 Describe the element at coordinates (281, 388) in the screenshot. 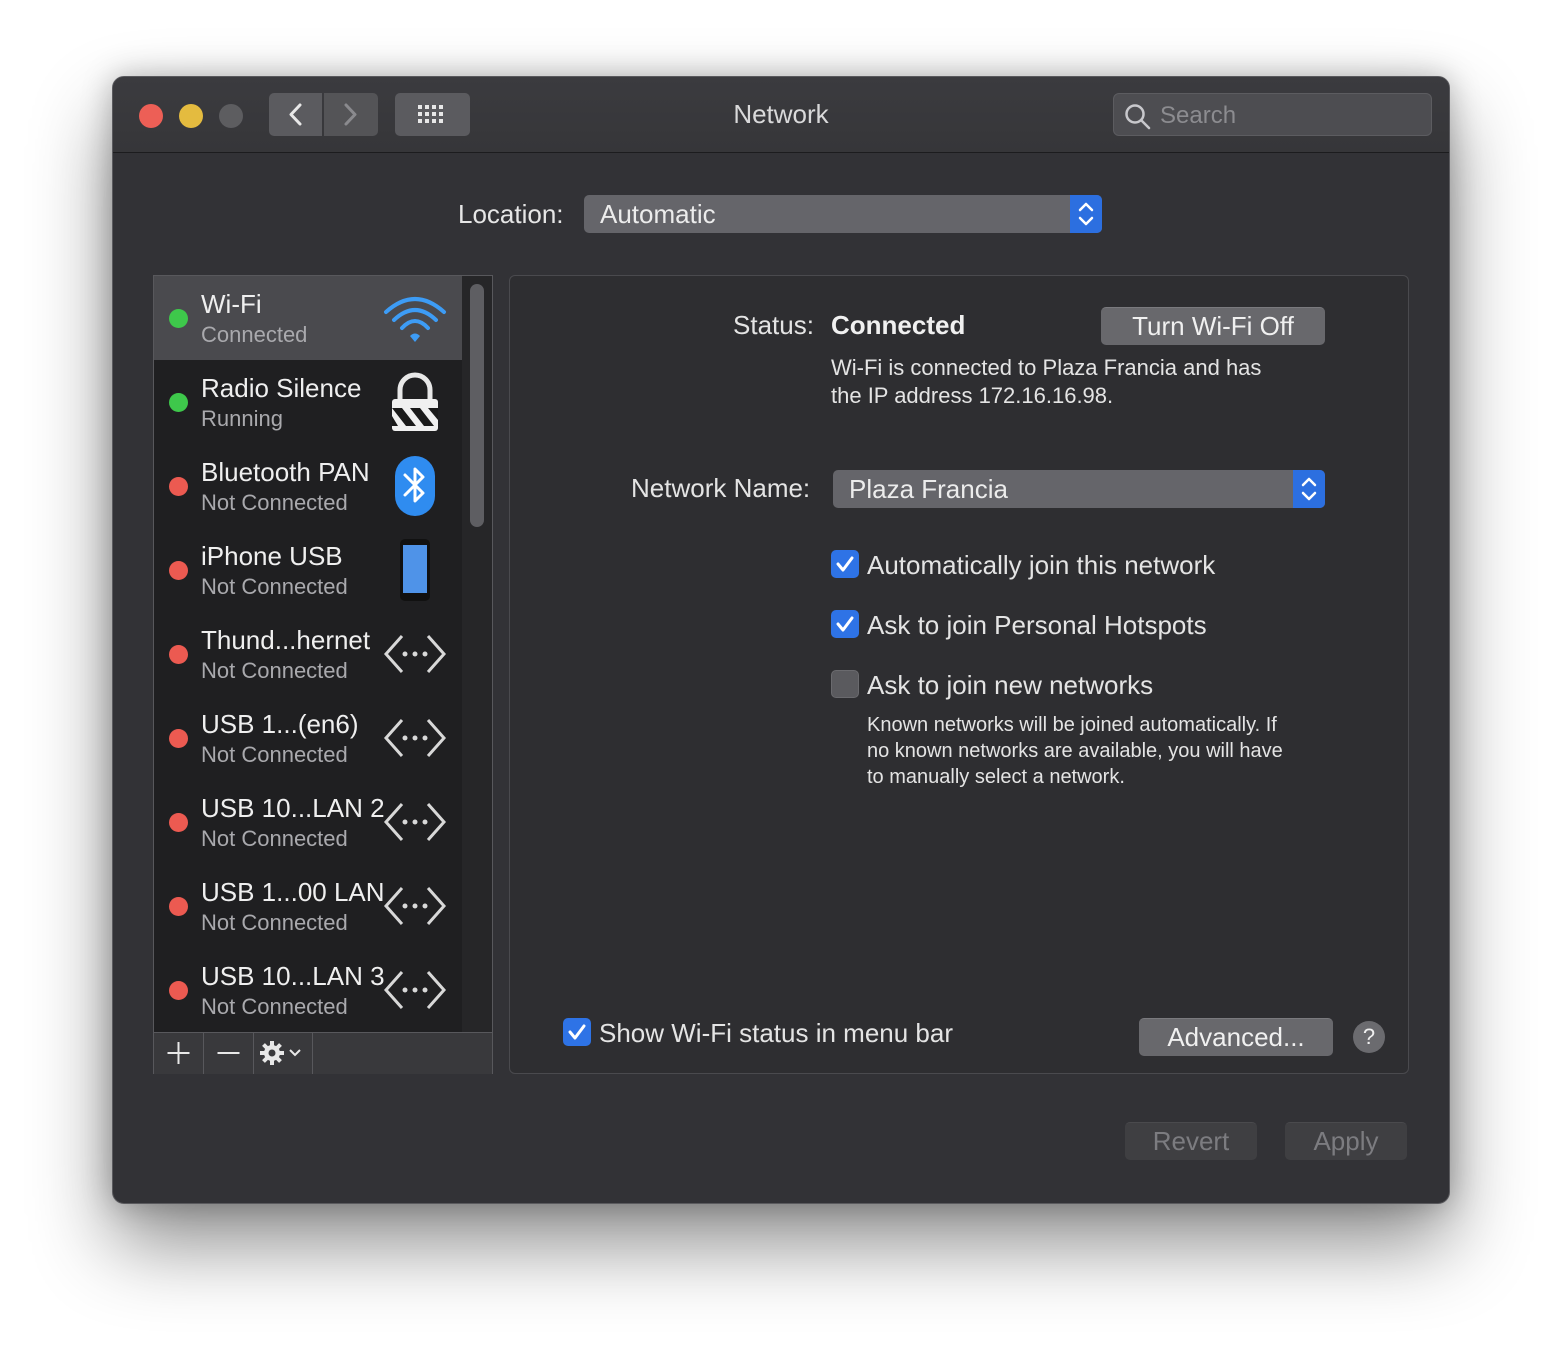

I see `service-name: Radio Silence` at that location.